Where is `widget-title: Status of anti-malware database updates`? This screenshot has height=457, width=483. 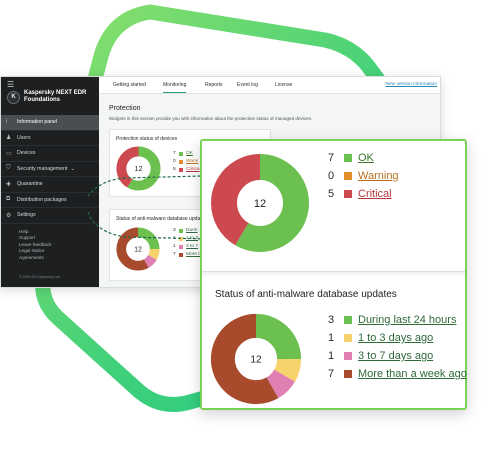
widget-title: Status of anti-malware database updates is located at coordinates (306, 294).